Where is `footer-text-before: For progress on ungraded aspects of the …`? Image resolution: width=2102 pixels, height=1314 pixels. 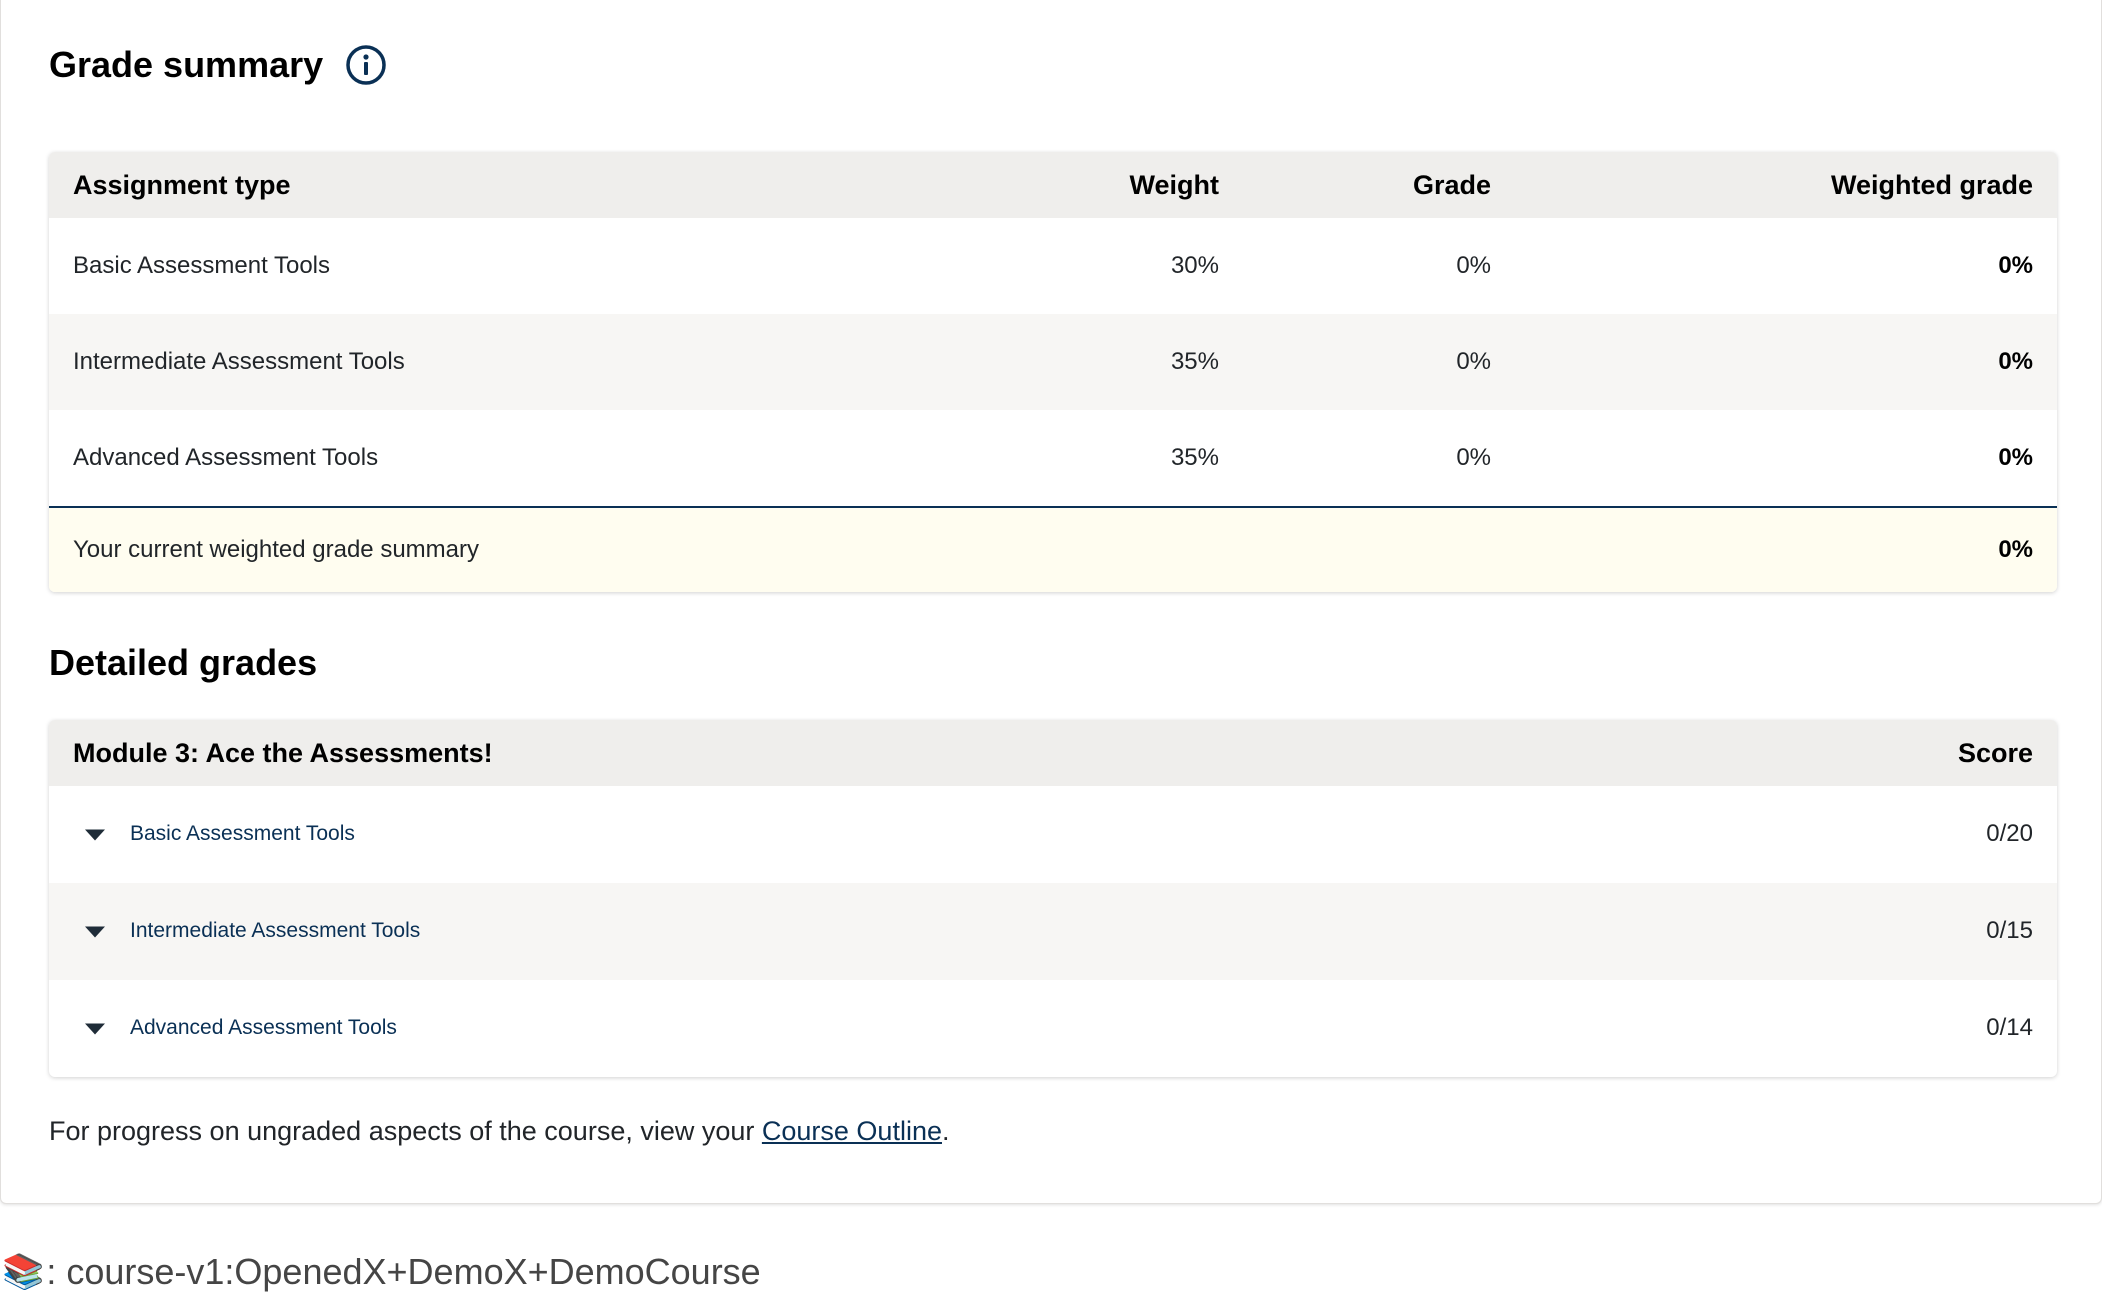 footer-text-before: For progress on ungraded aspects of the … is located at coordinates (405, 1131).